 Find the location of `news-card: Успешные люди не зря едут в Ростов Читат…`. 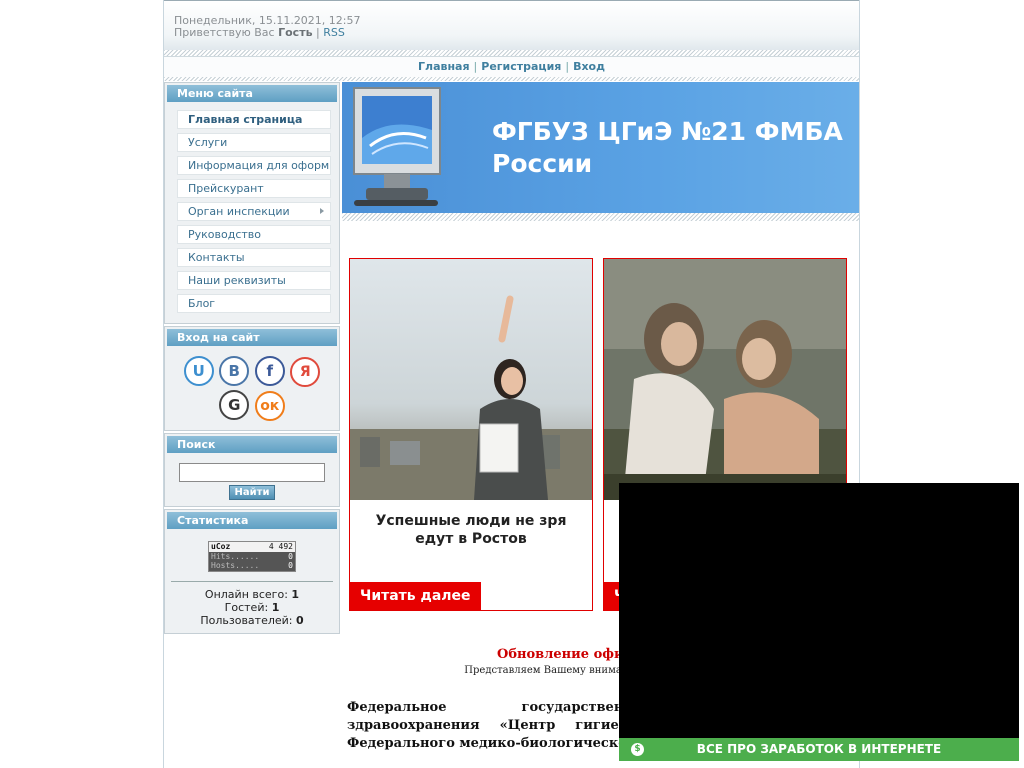

news-card: Успешные люди не зря едут в Ростов Читат… is located at coordinates (471, 434).